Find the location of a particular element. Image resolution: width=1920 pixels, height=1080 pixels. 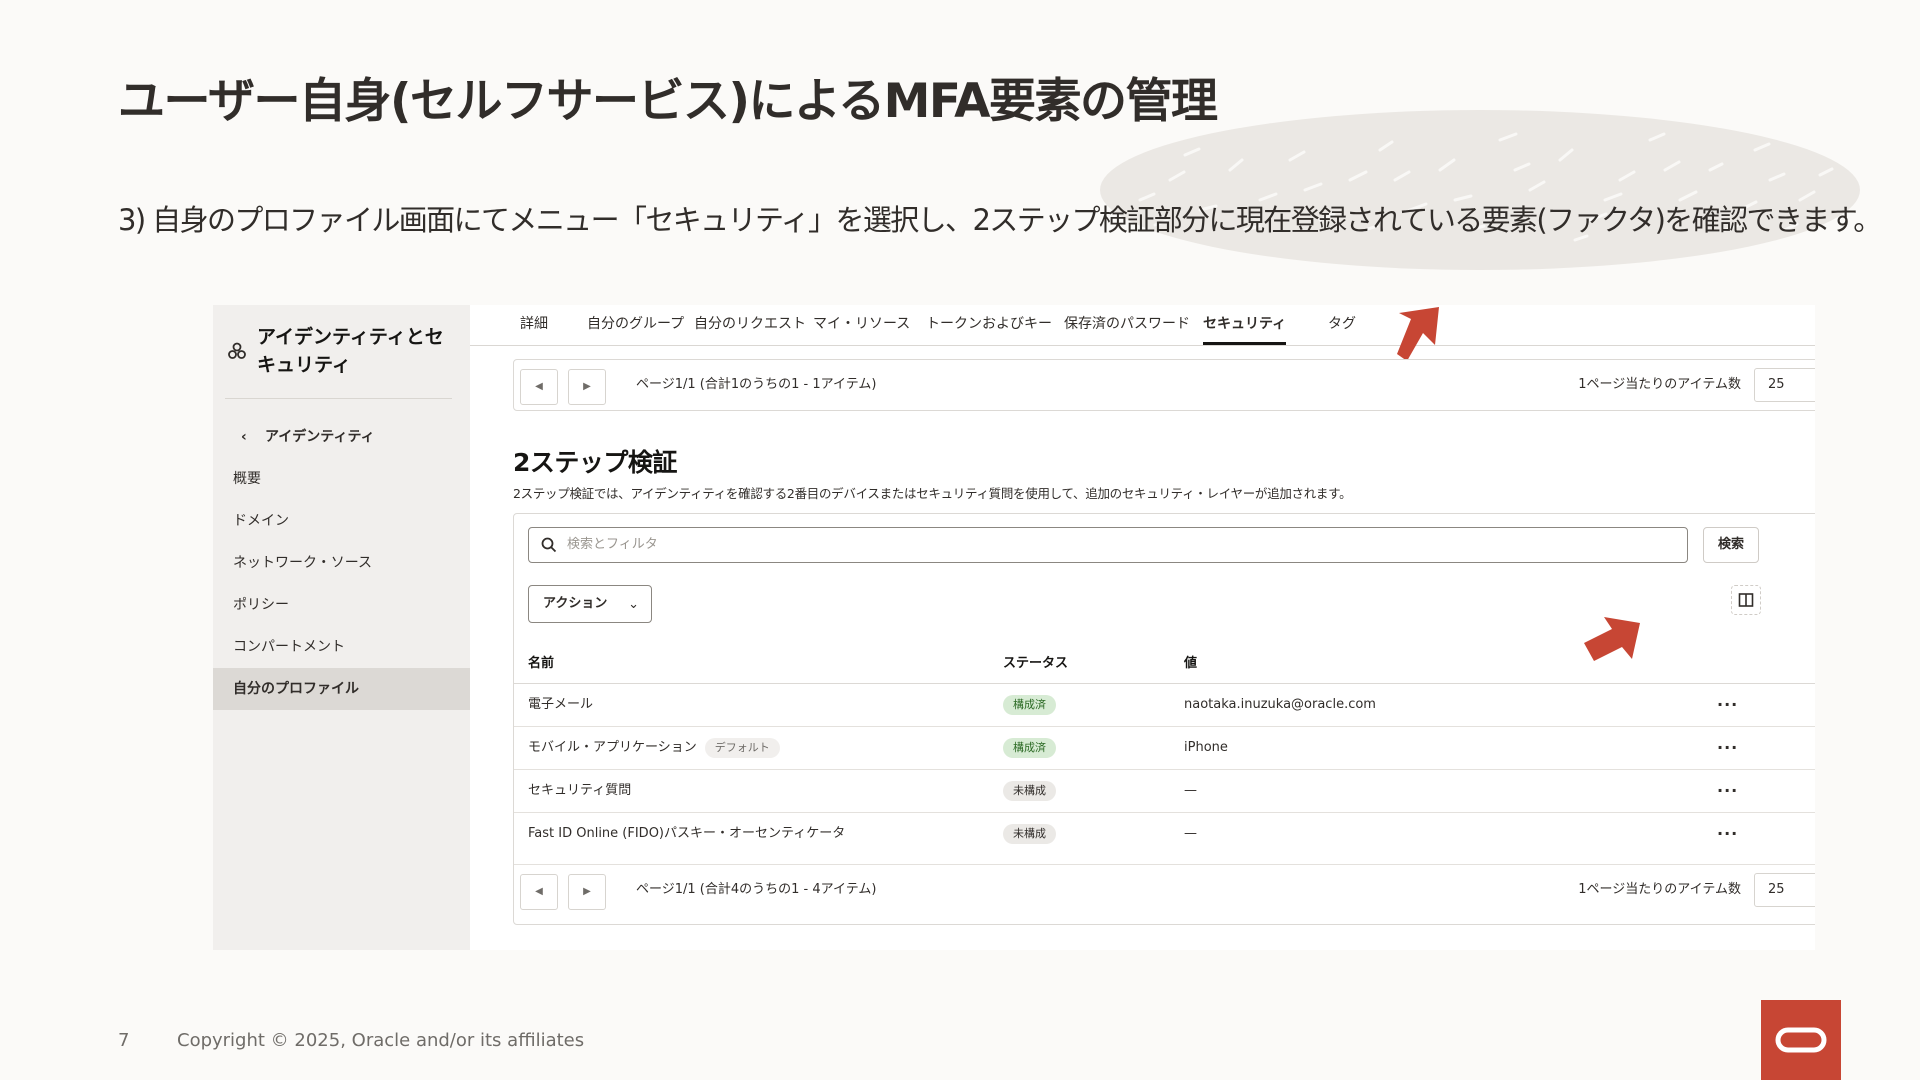

column-settings-button is located at coordinates (1746, 600).